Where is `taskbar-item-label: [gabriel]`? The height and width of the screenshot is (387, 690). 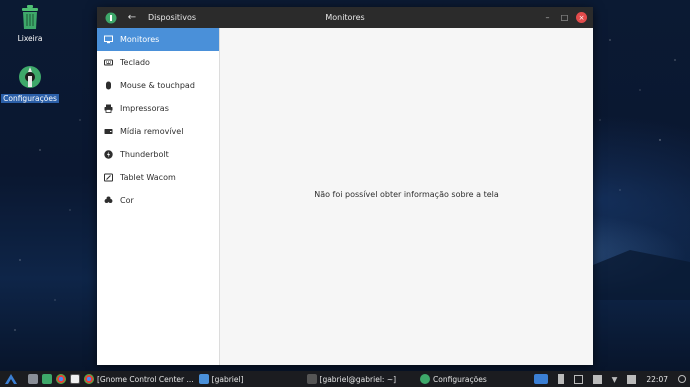
taskbar-item-label: [gabriel] is located at coordinates (227, 379).